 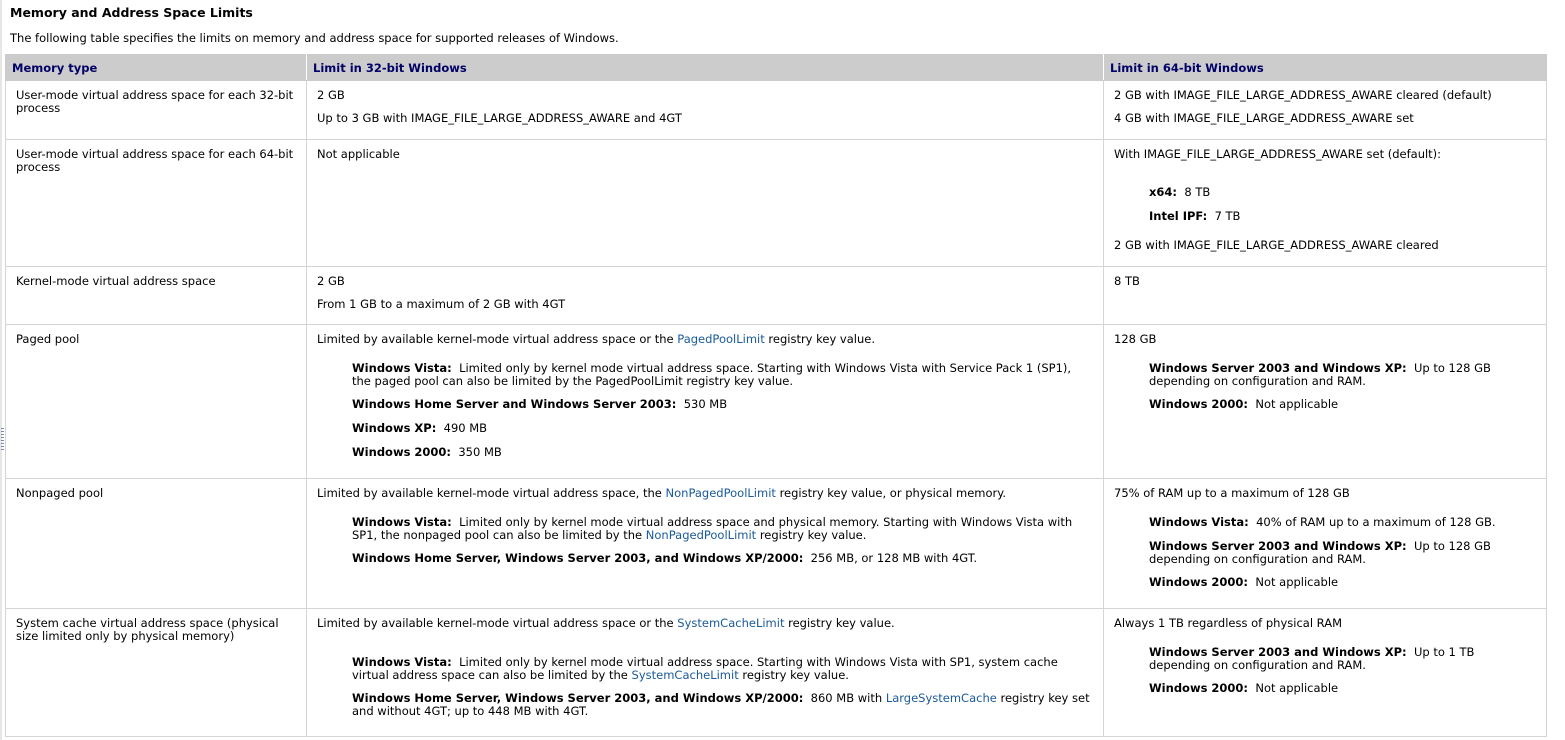 What do you see at coordinates (1325, 295) in the screenshot?
I see `limit-64bit-cell: 8 TB` at bounding box center [1325, 295].